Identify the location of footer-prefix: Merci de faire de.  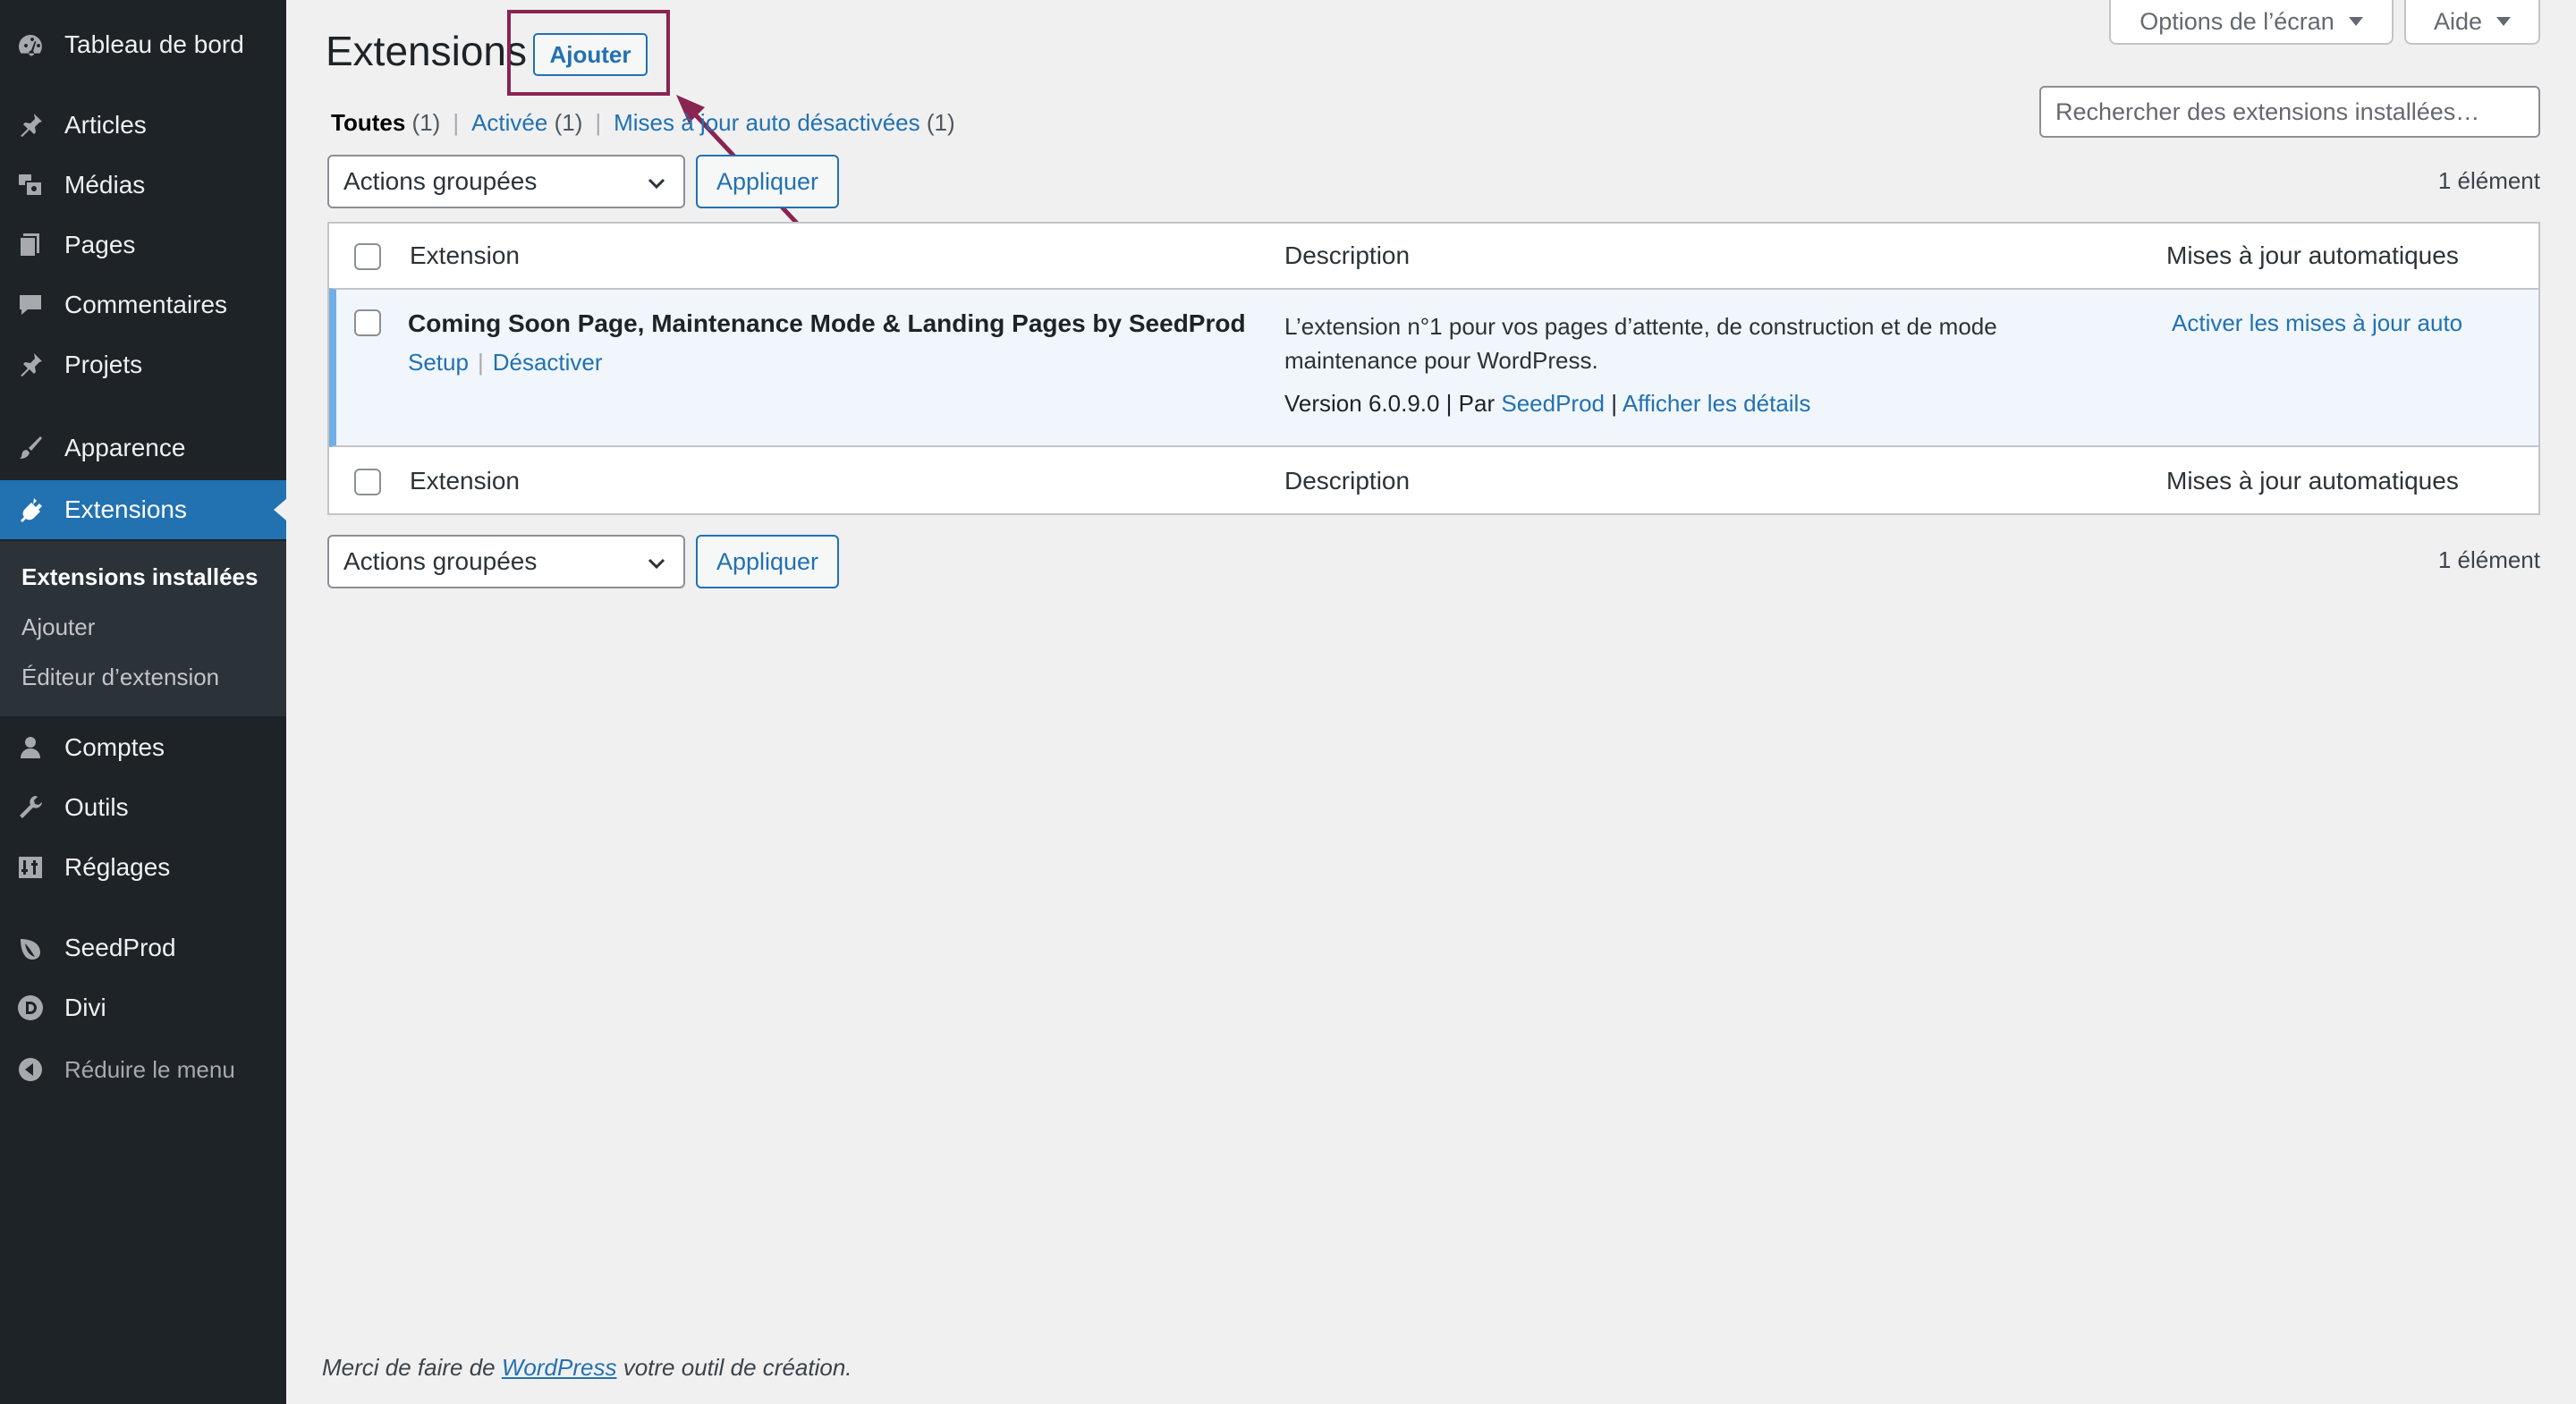
(409, 1367).